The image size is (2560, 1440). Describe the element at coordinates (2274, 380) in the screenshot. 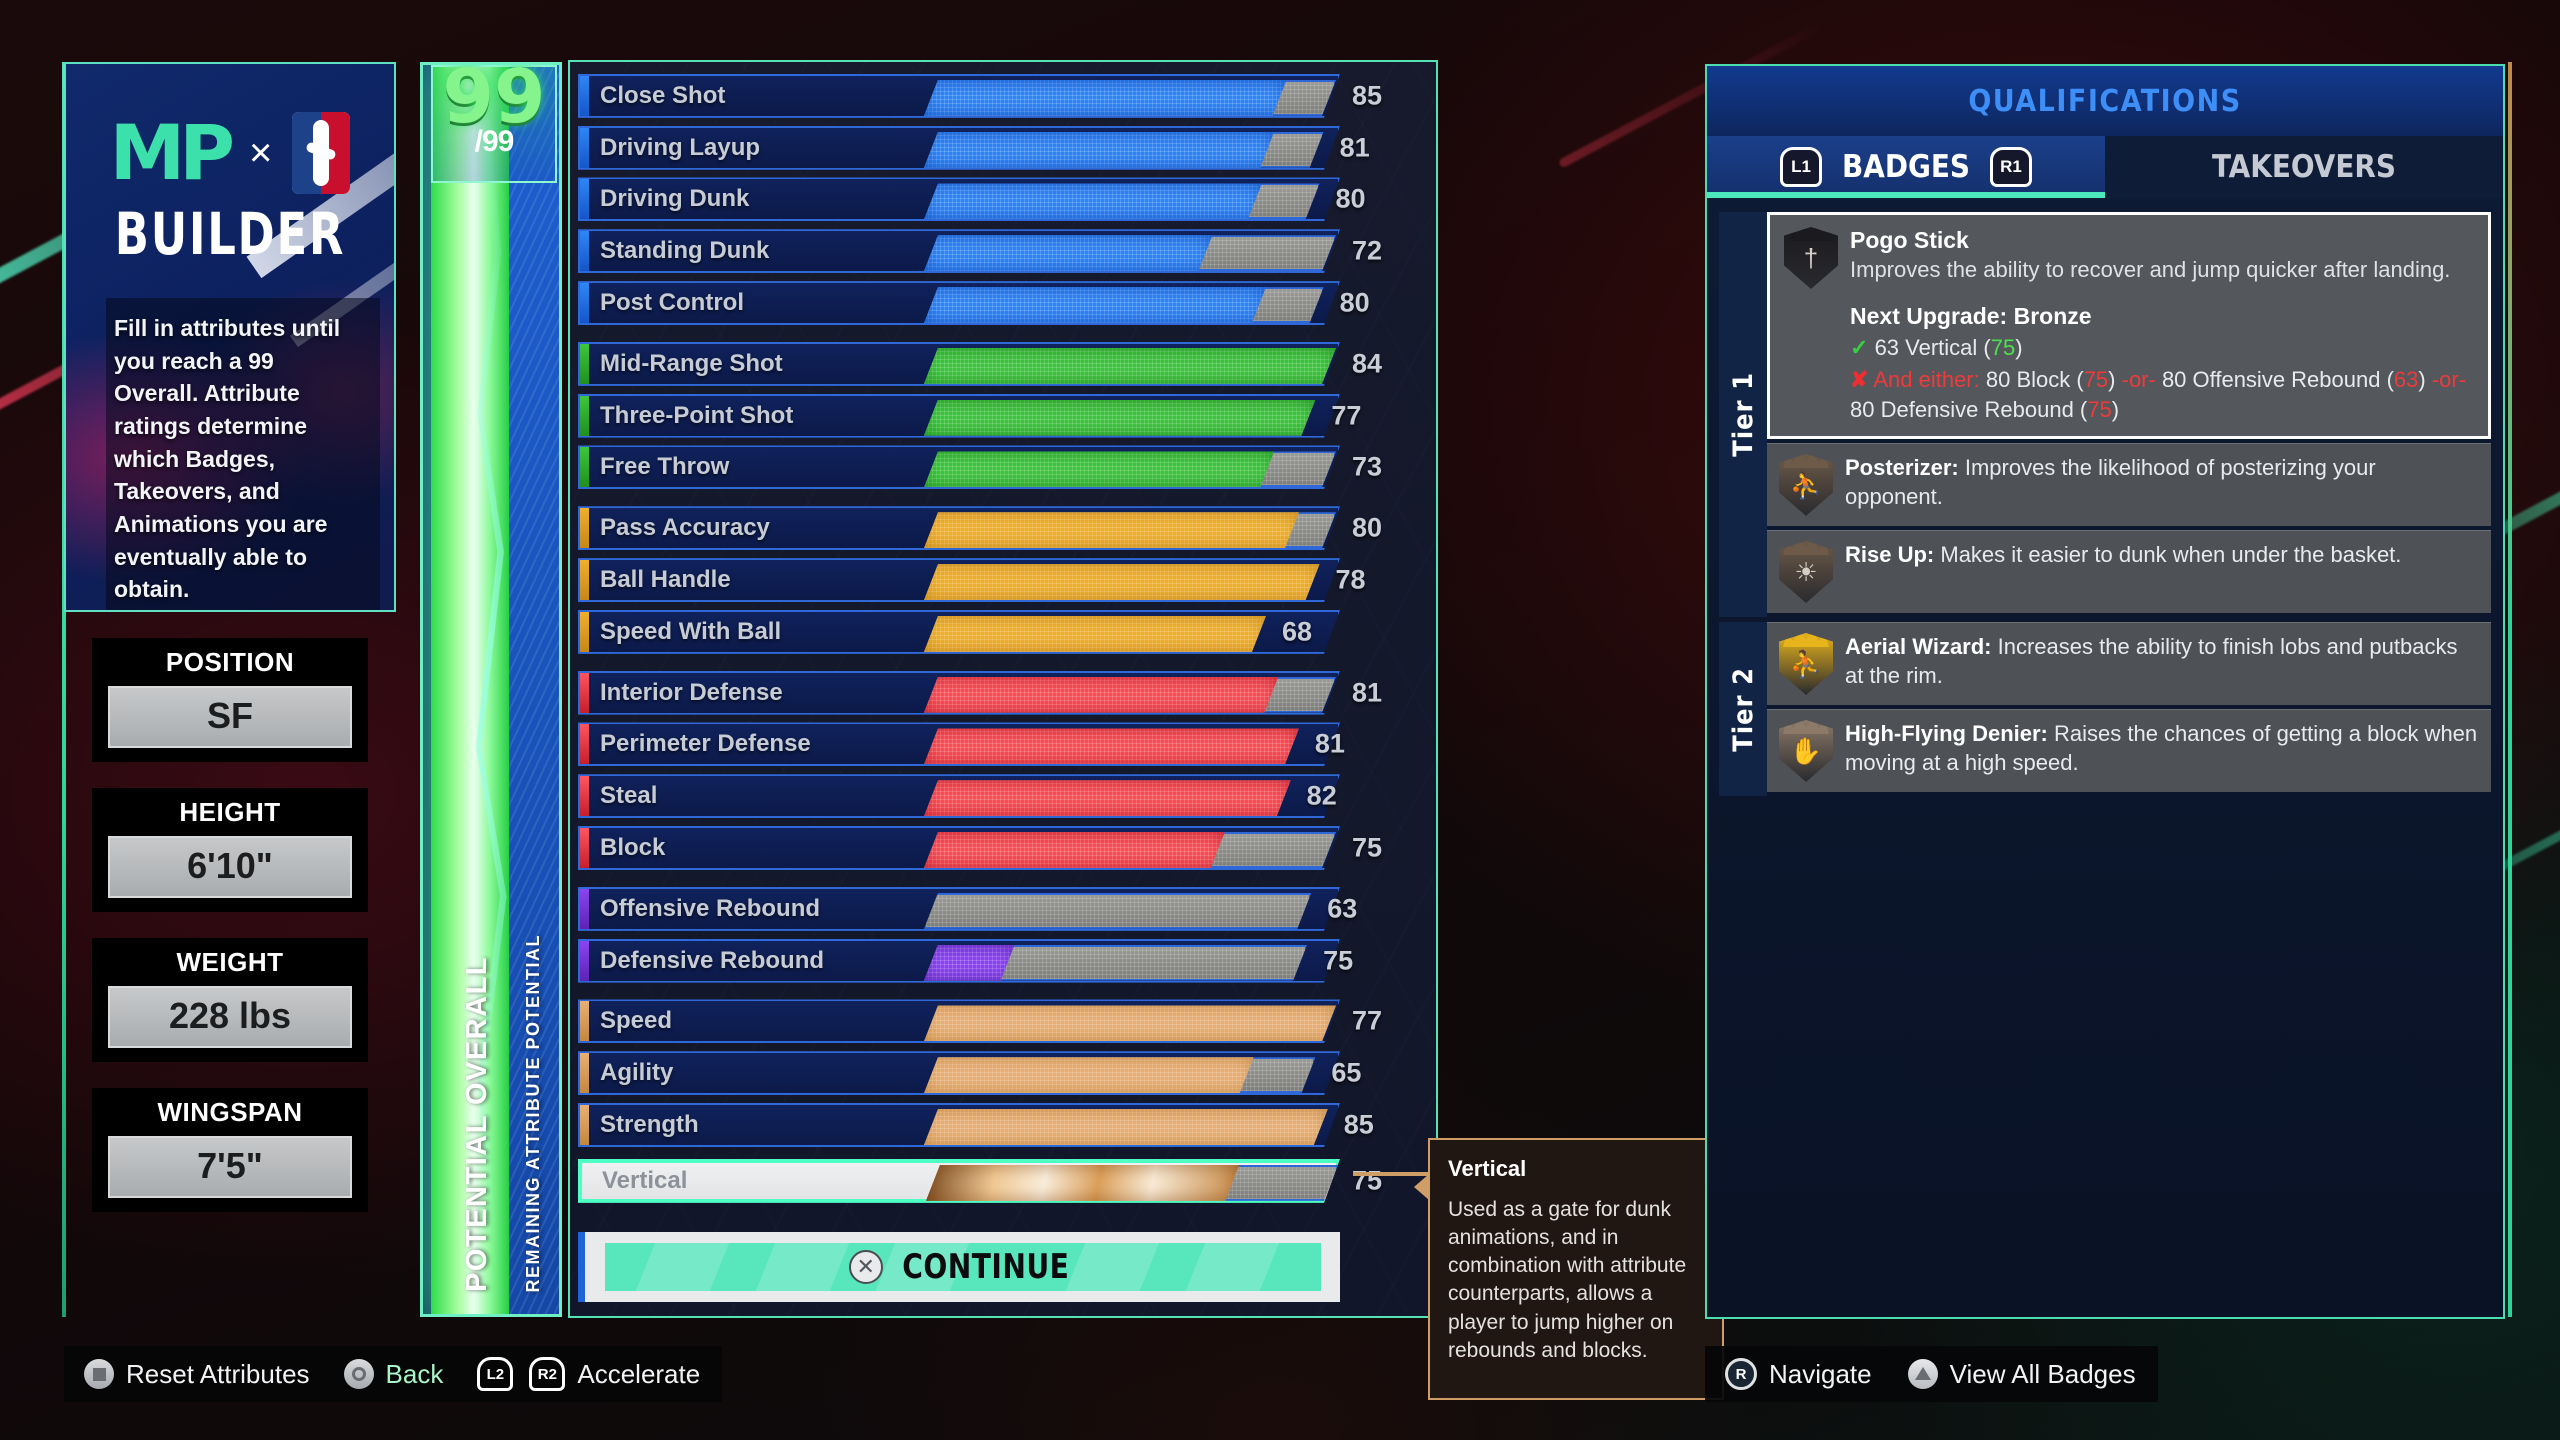

I see `requirement-part: 80 Offensive Rebound (` at that location.